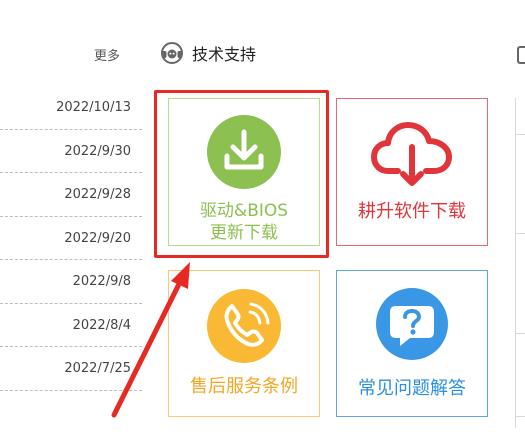  I want to click on right-panel-icon, so click(521, 55).